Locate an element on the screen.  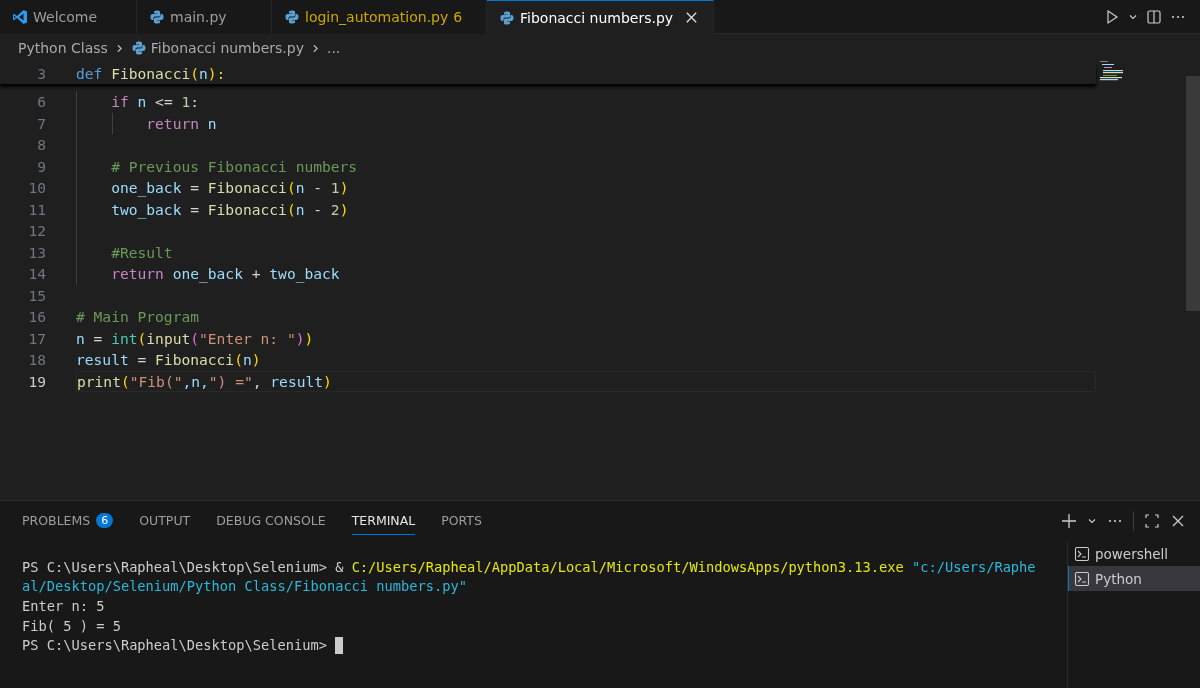
terminal-line: PS C:\Users\Rapheal\Desktop\Selenium> is located at coordinates (175, 645).